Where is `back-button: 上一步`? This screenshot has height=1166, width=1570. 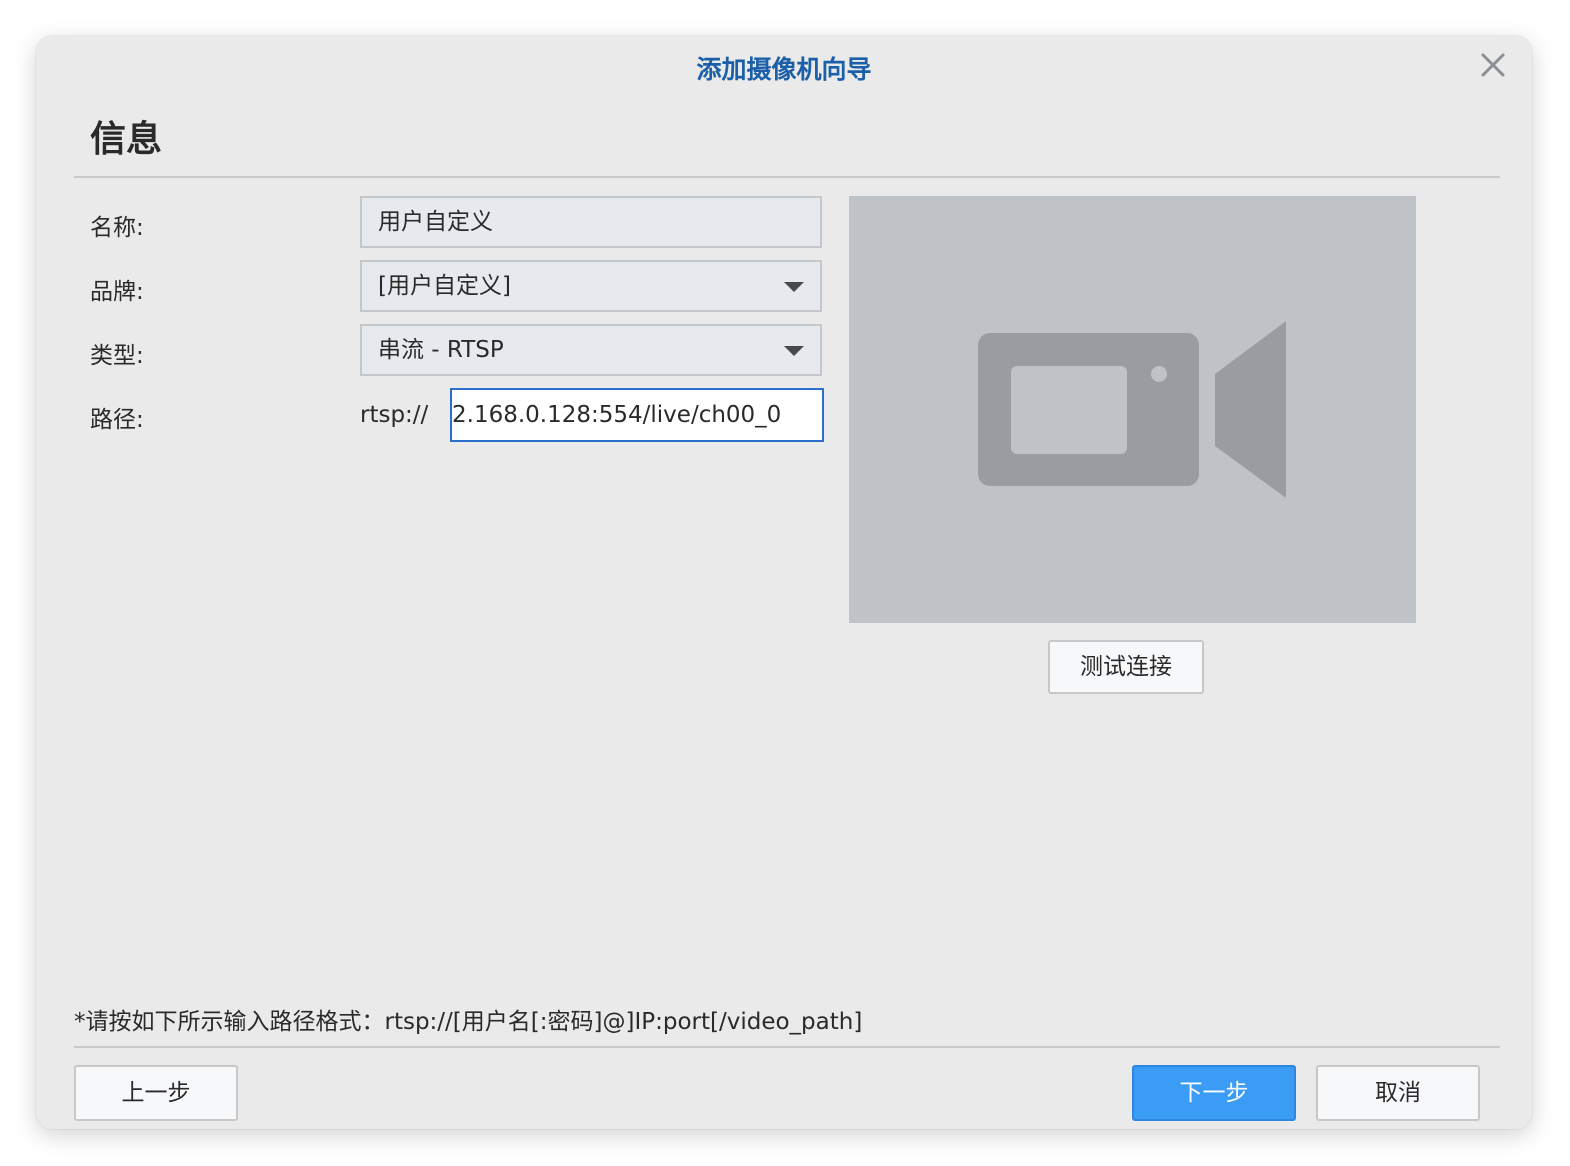 back-button: 上一步 is located at coordinates (156, 1093).